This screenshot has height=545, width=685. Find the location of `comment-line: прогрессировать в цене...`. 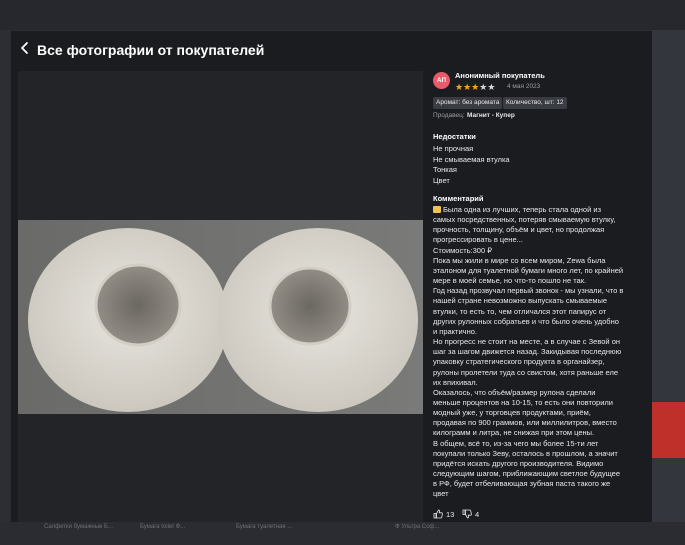

comment-line: прогрессировать в цене... is located at coordinates (478, 240).